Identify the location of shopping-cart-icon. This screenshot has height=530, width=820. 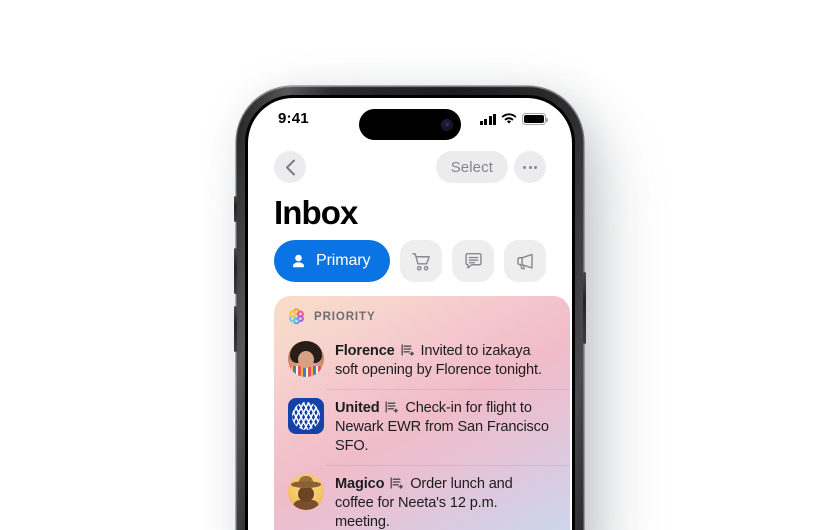
(421, 261).